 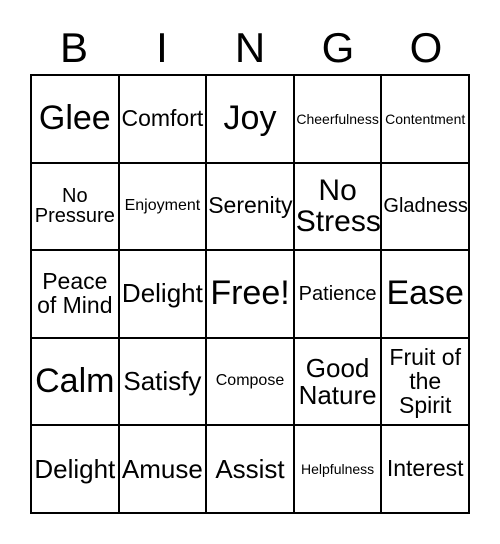 I want to click on bingo-cell: Cheerfulness, so click(x=338, y=120).